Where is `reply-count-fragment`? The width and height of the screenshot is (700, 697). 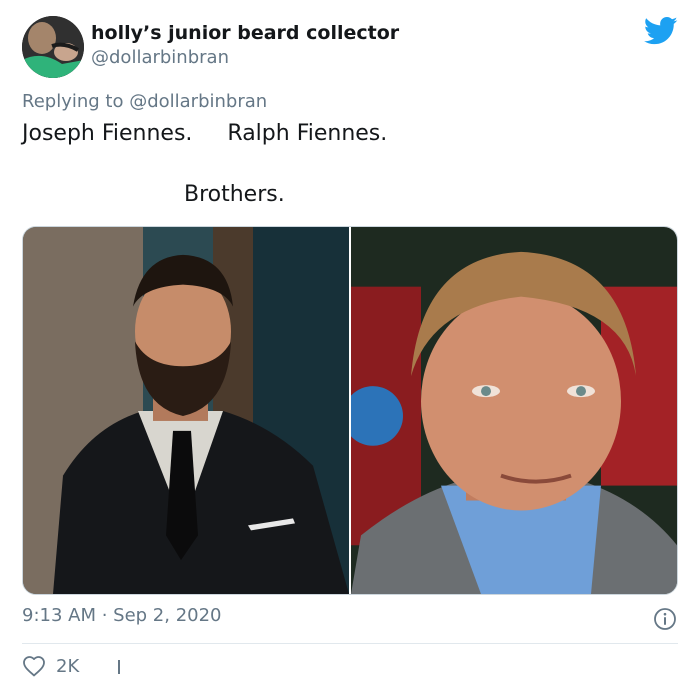 reply-count-fragment is located at coordinates (119, 667).